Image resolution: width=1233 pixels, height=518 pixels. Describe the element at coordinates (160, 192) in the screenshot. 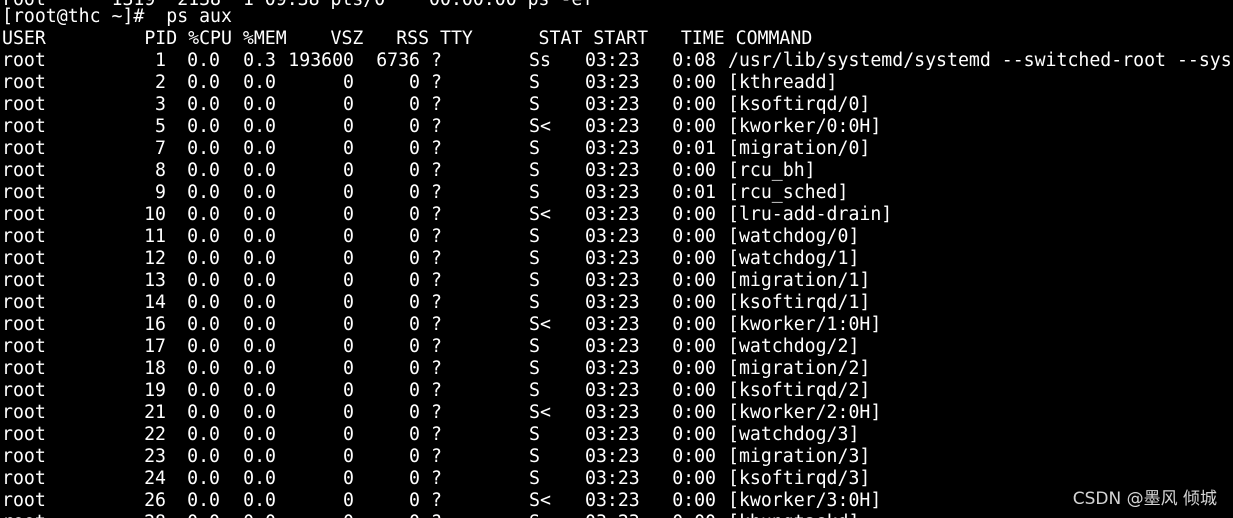

I see `process-pid: 9` at that location.